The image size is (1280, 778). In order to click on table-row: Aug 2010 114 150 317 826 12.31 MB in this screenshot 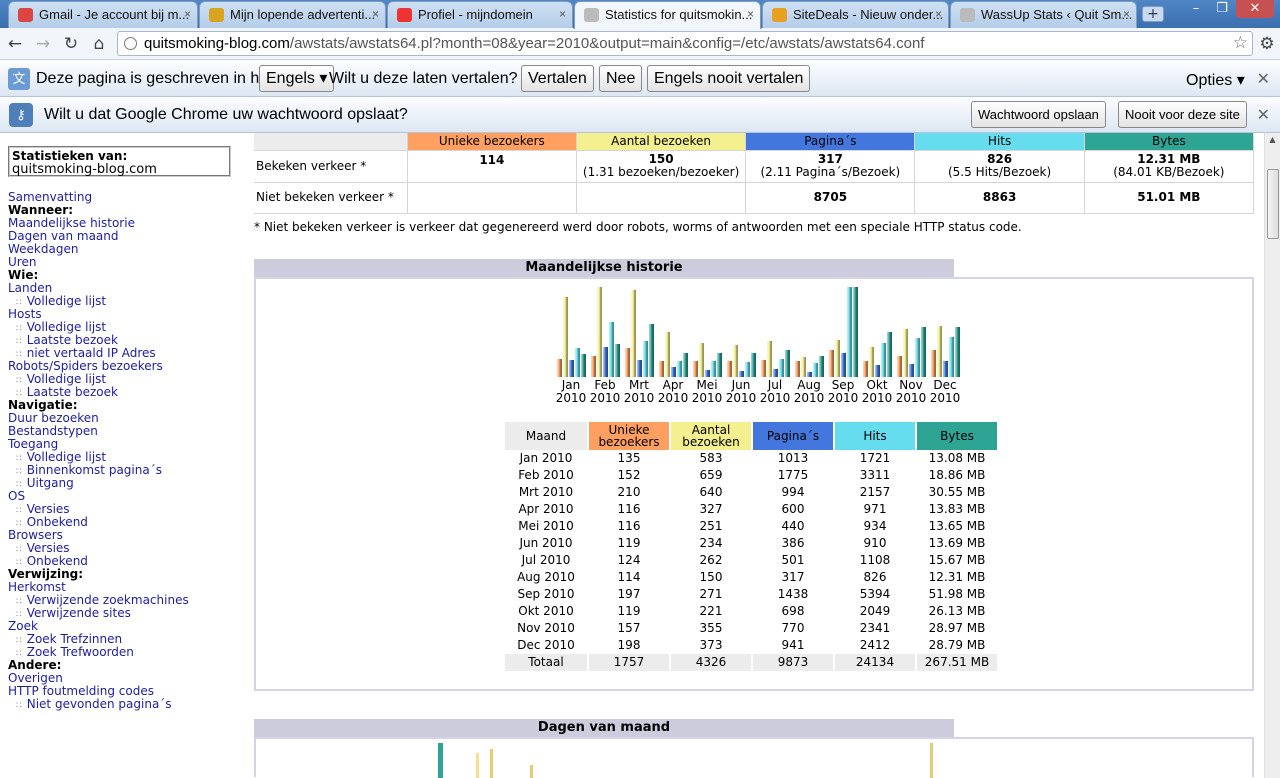, I will do `click(751, 577)`.